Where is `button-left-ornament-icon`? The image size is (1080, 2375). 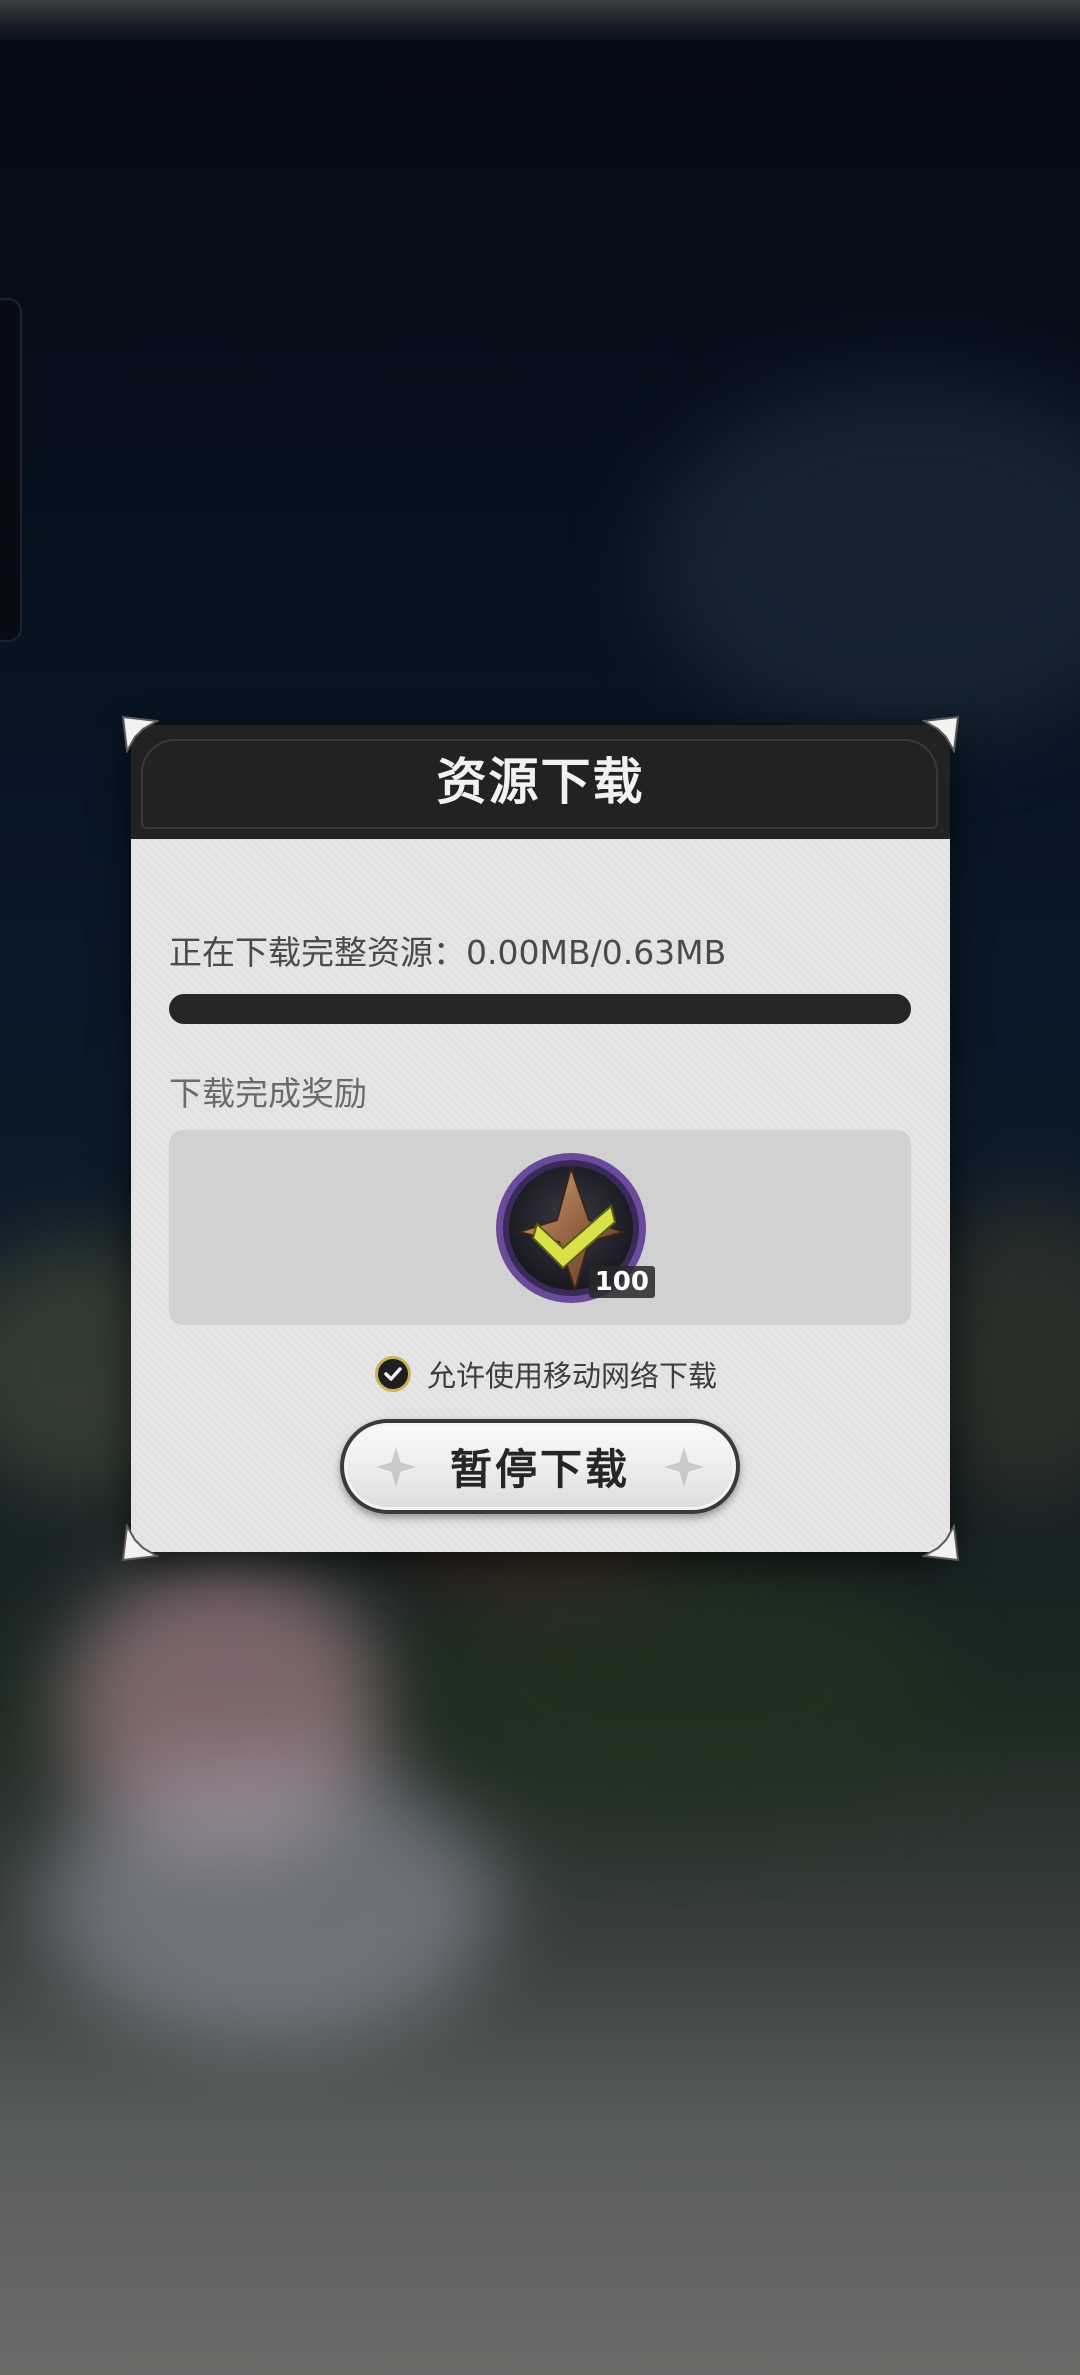 button-left-ornament-icon is located at coordinates (396, 1467).